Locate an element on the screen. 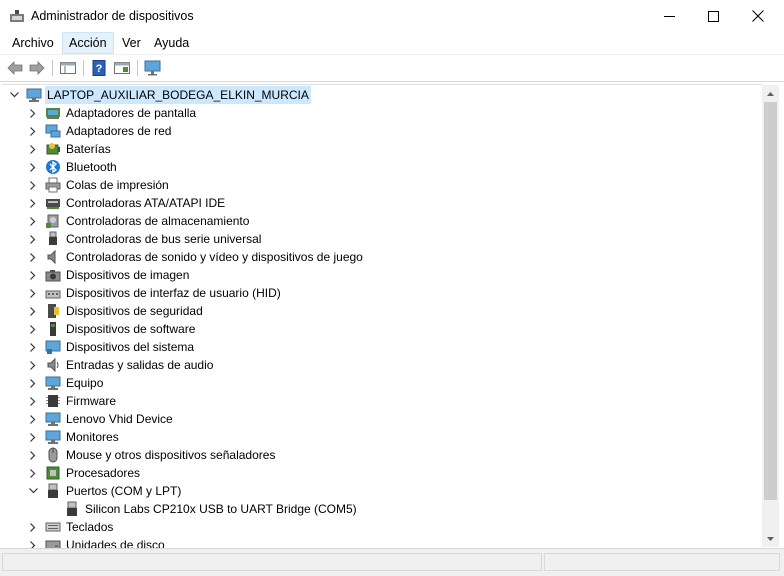  tree-category-label: Lenovo Vhid Device is located at coordinates (119, 419).